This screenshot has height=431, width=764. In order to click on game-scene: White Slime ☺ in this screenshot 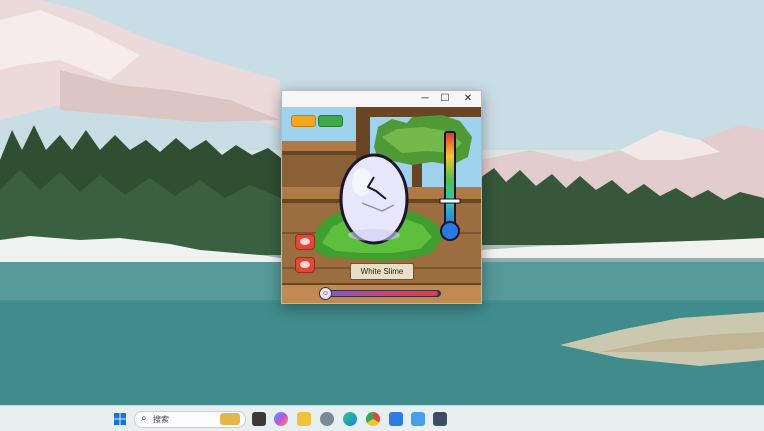, I will do `click(381, 205)`.